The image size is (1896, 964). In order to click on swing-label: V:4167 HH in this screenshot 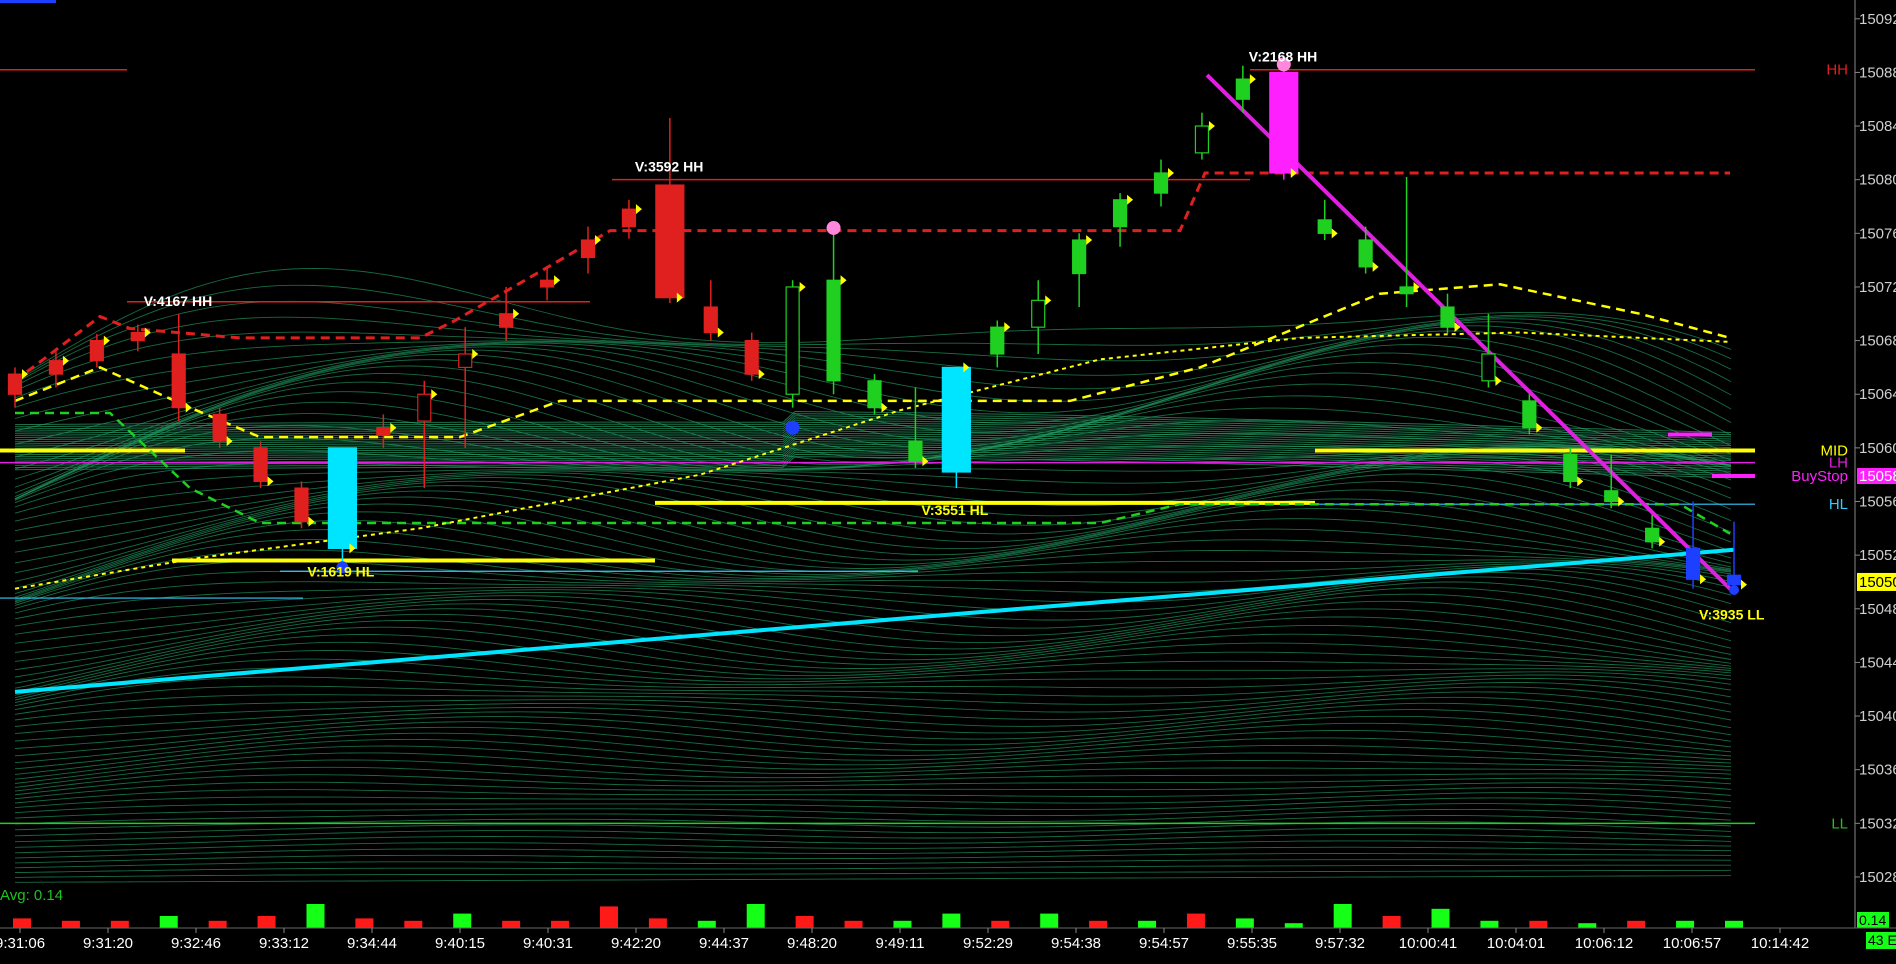, I will do `click(178, 301)`.